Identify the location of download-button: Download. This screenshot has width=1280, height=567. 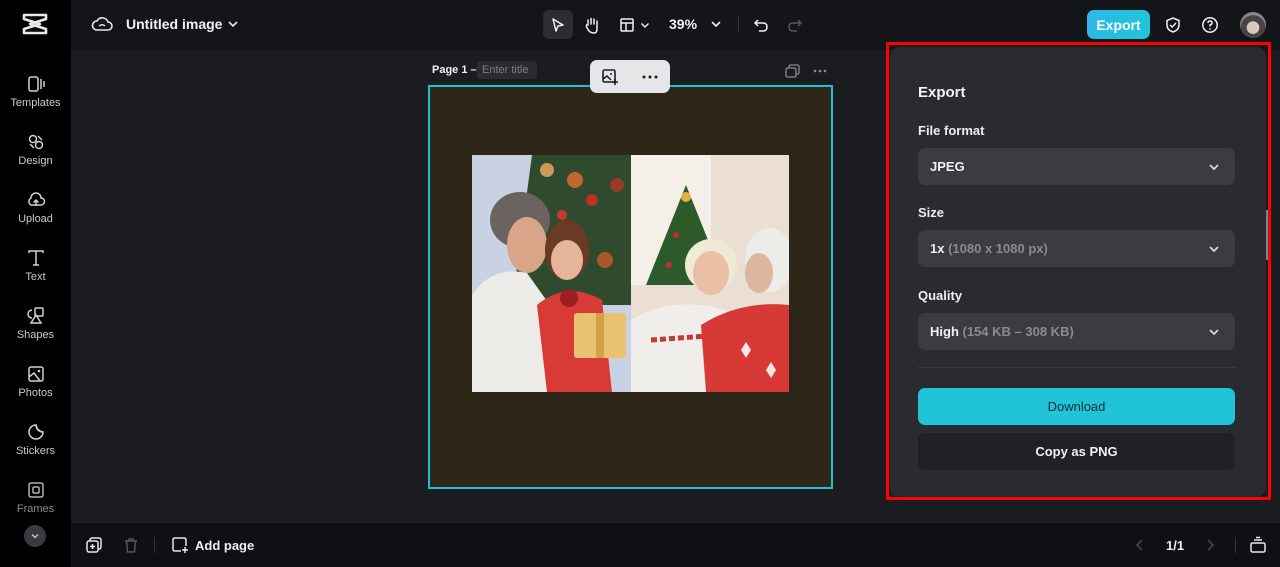
(1076, 406).